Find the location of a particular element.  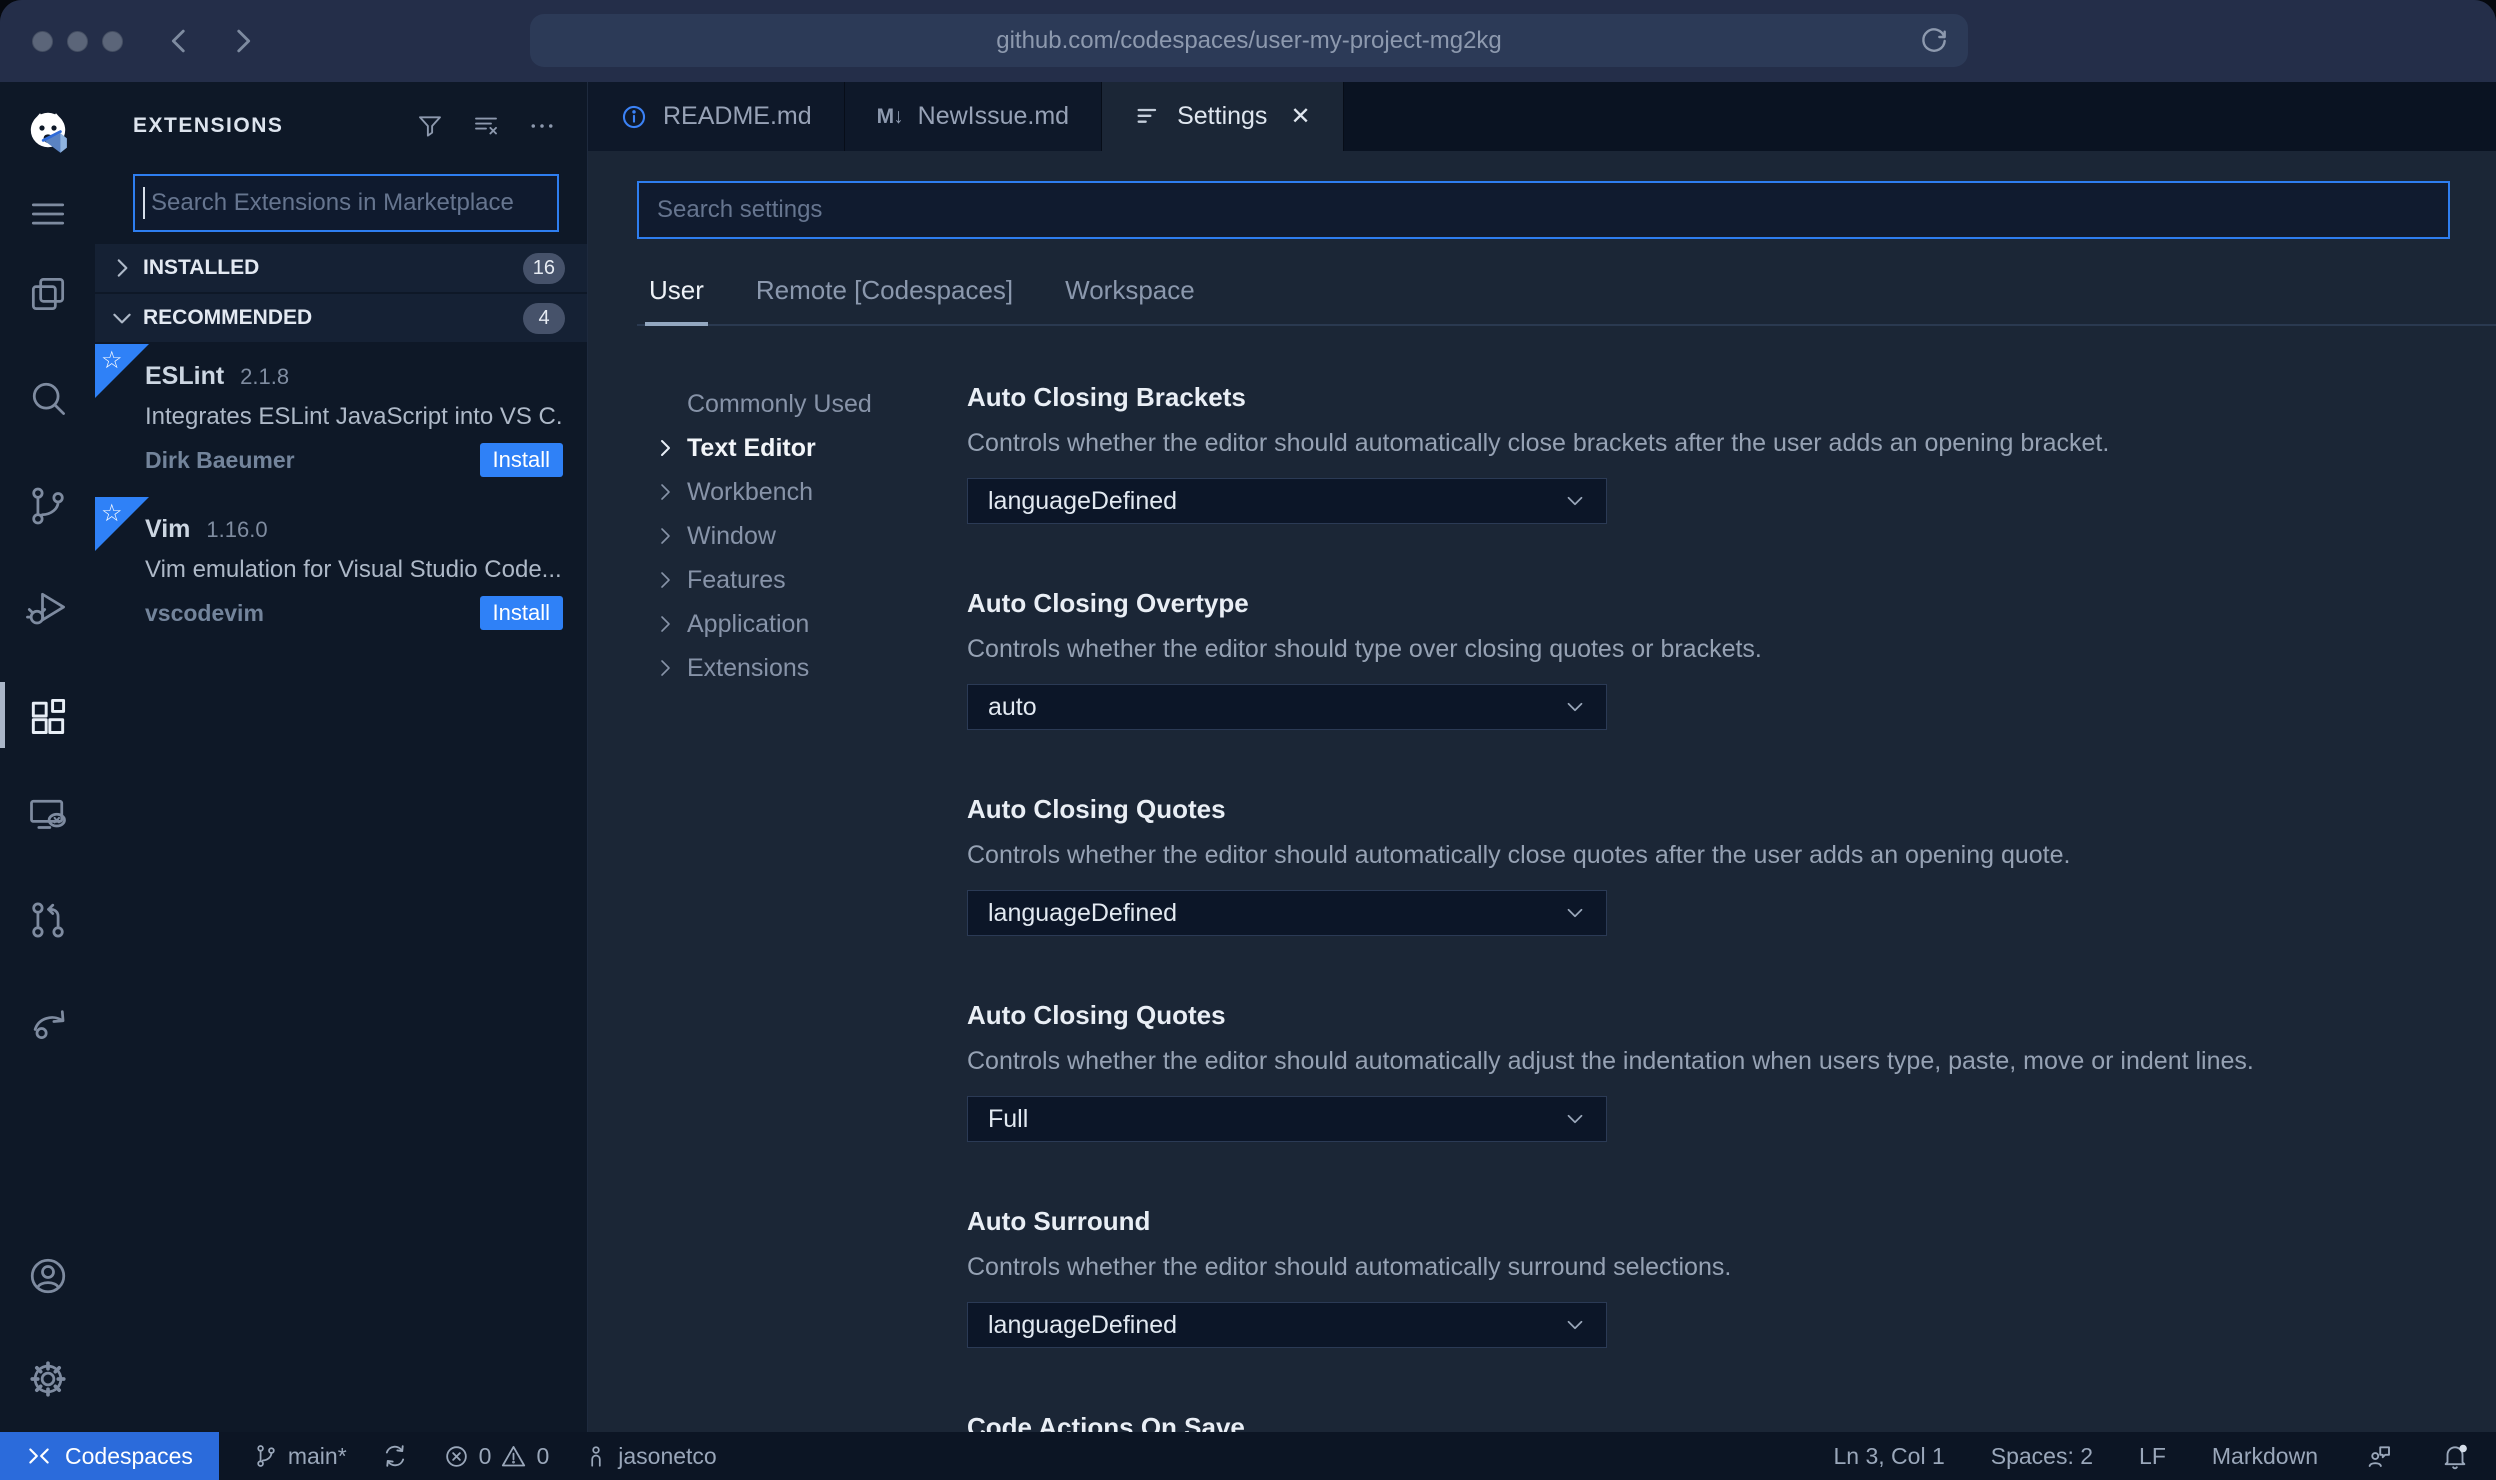

section-recommended: RECOMMENDED 4 is located at coordinates (341, 318).